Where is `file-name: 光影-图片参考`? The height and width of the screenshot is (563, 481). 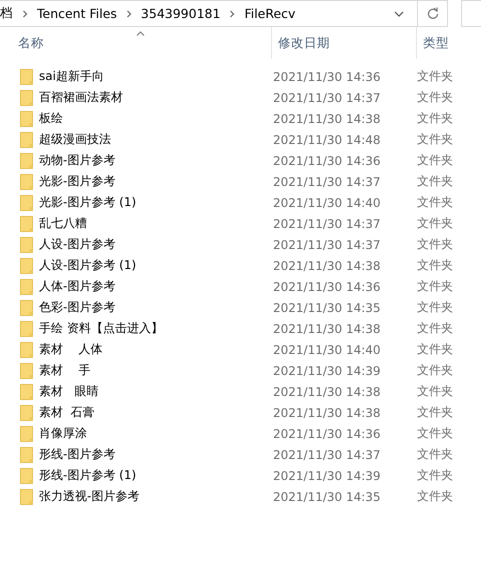 file-name: 光影-图片参考 is located at coordinates (156, 181).